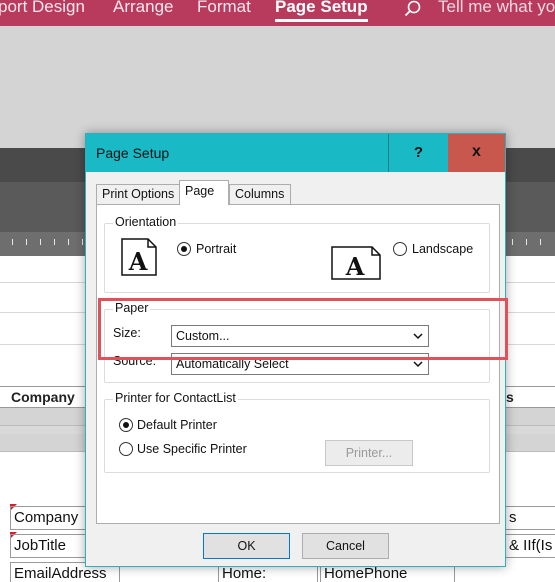 This screenshot has width=555, height=582. What do you see at coordinates (418, 153) in the screenshot?
I see `help-button: ?` at bounding box center [418, 153].